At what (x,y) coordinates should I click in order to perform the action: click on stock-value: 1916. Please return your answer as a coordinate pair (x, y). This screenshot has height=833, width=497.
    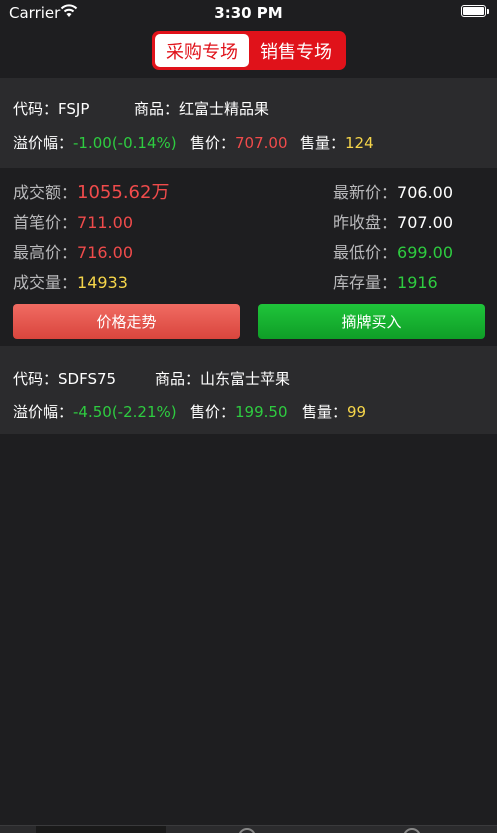
    Looking at the image, I should click on (417, 282).